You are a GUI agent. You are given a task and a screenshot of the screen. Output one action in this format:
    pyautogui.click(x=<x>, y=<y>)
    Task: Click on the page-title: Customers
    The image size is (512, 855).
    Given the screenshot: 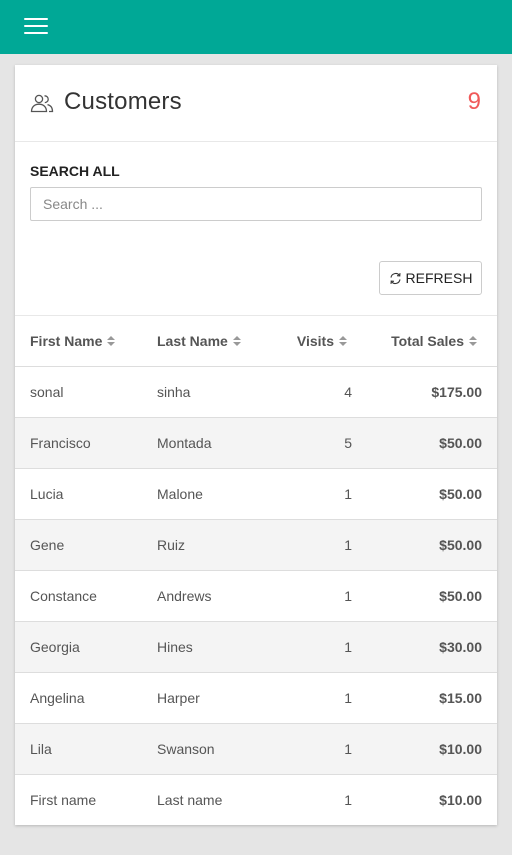 What is the action you would take?
    pyautogui.click(x=123, y=101)
    